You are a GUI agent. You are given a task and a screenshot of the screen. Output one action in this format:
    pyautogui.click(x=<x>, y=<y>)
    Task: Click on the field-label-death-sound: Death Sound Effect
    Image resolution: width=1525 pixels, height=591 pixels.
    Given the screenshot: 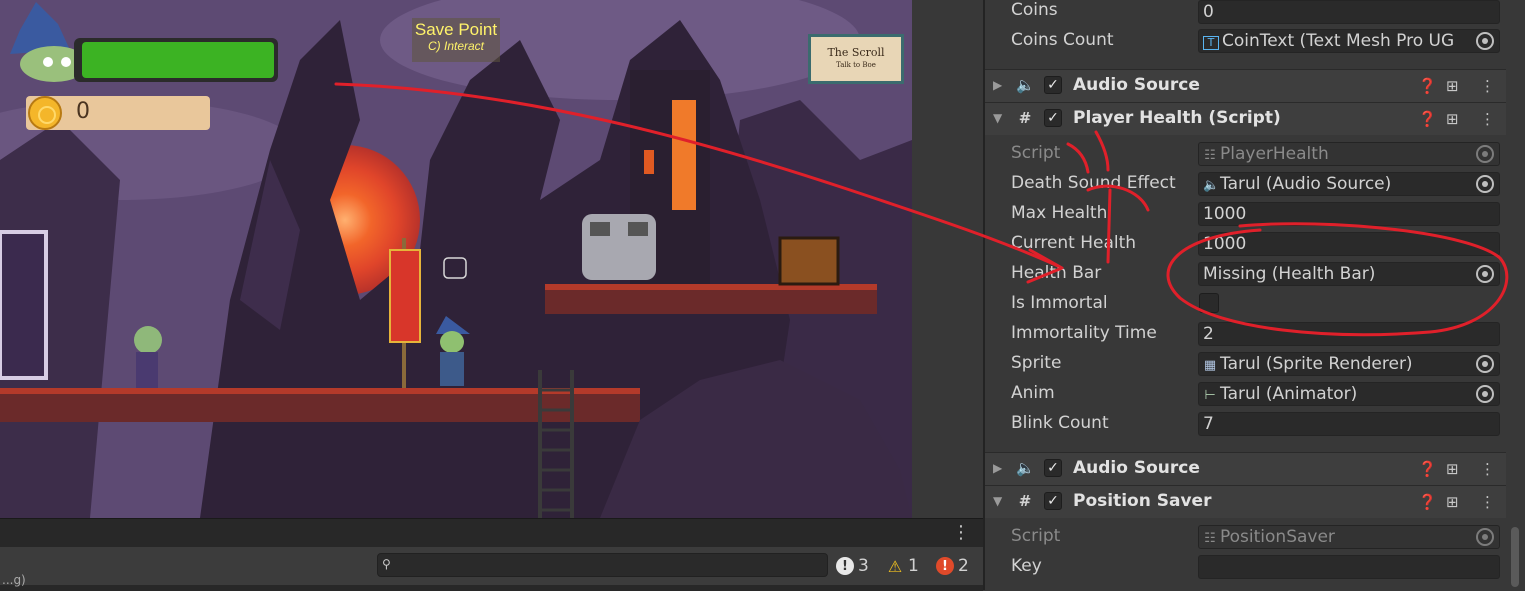 What is the action you would take?
    pyautogui.click(x=1093, y=183)
    